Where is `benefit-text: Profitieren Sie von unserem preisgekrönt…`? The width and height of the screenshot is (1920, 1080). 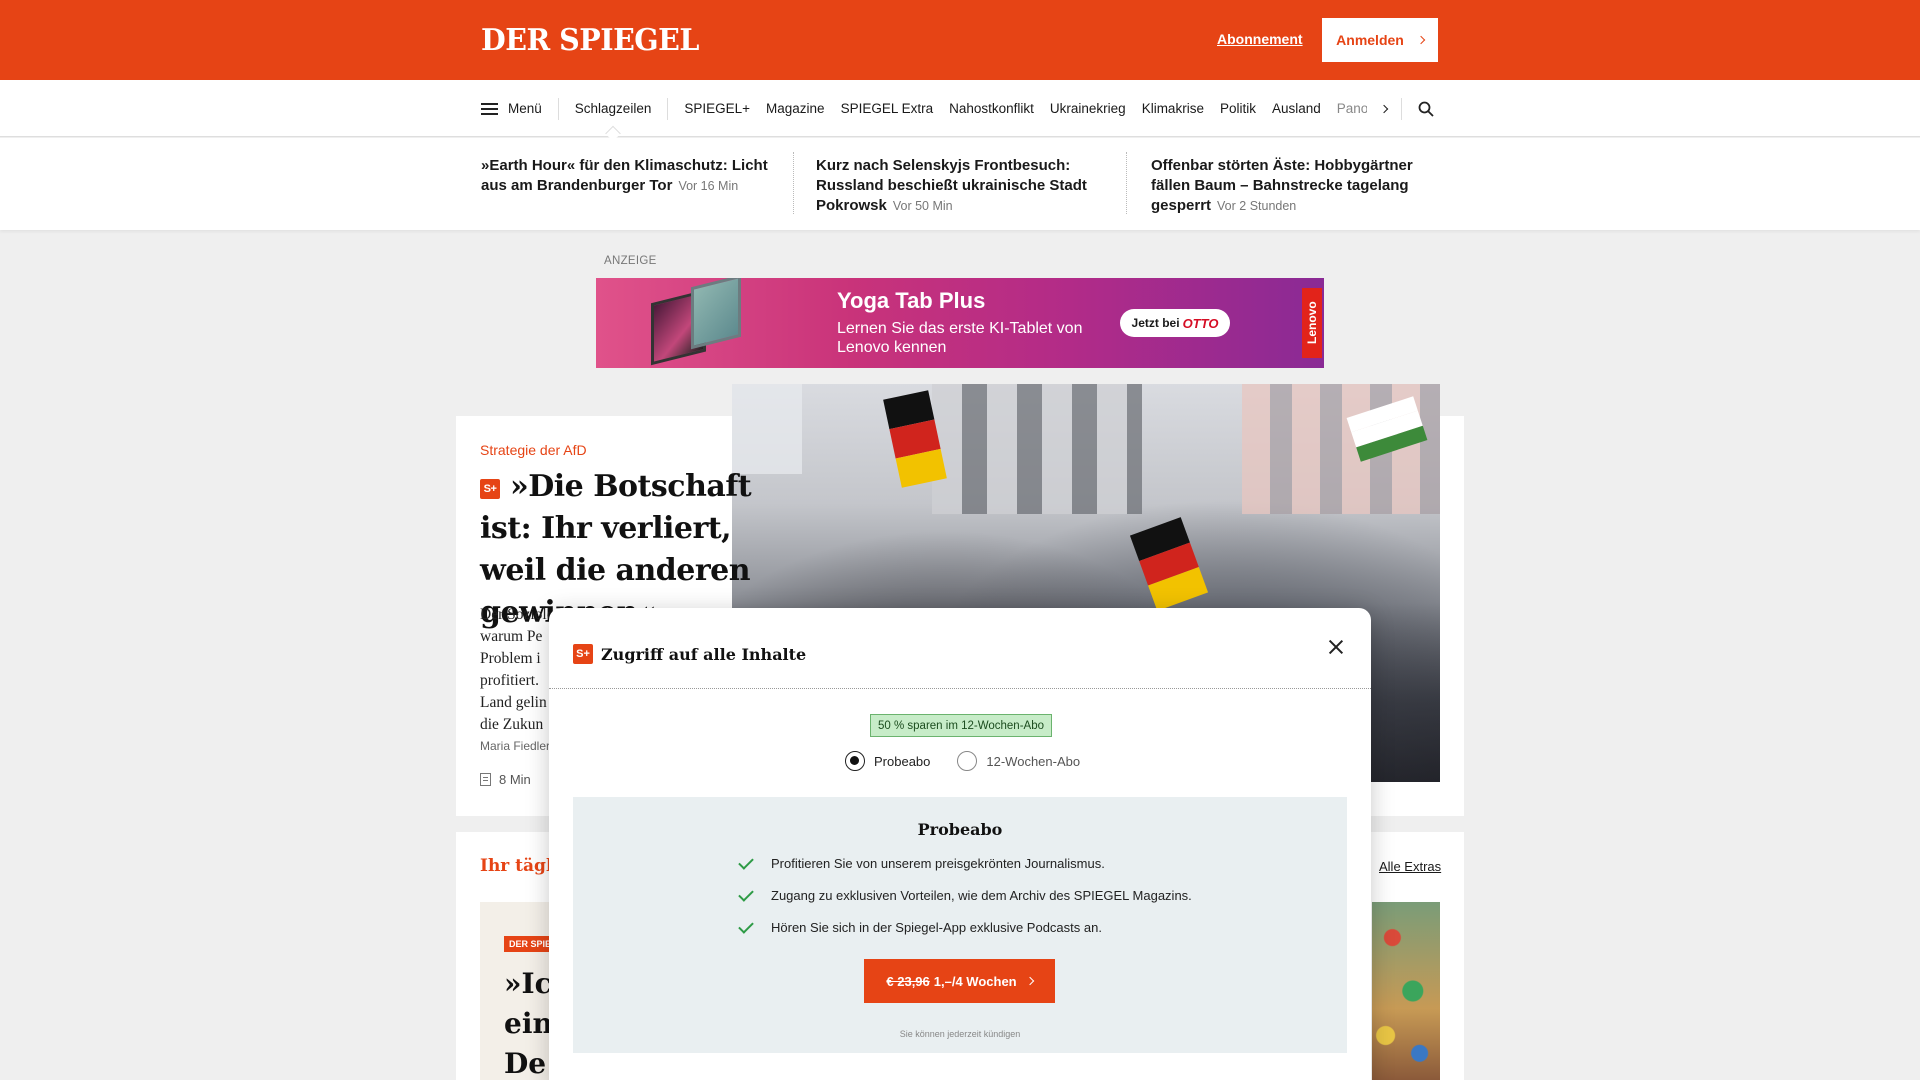
benefit-text: Profitieren Sie von unserem preisgekrönt… is located at coordinates (938, 863).